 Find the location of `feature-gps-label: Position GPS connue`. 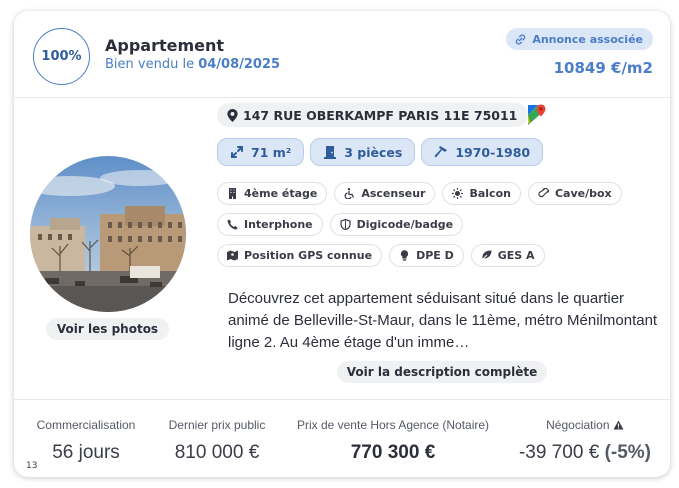

feature-gps-label: Position GPS connue is located at coordinates (308, 255).